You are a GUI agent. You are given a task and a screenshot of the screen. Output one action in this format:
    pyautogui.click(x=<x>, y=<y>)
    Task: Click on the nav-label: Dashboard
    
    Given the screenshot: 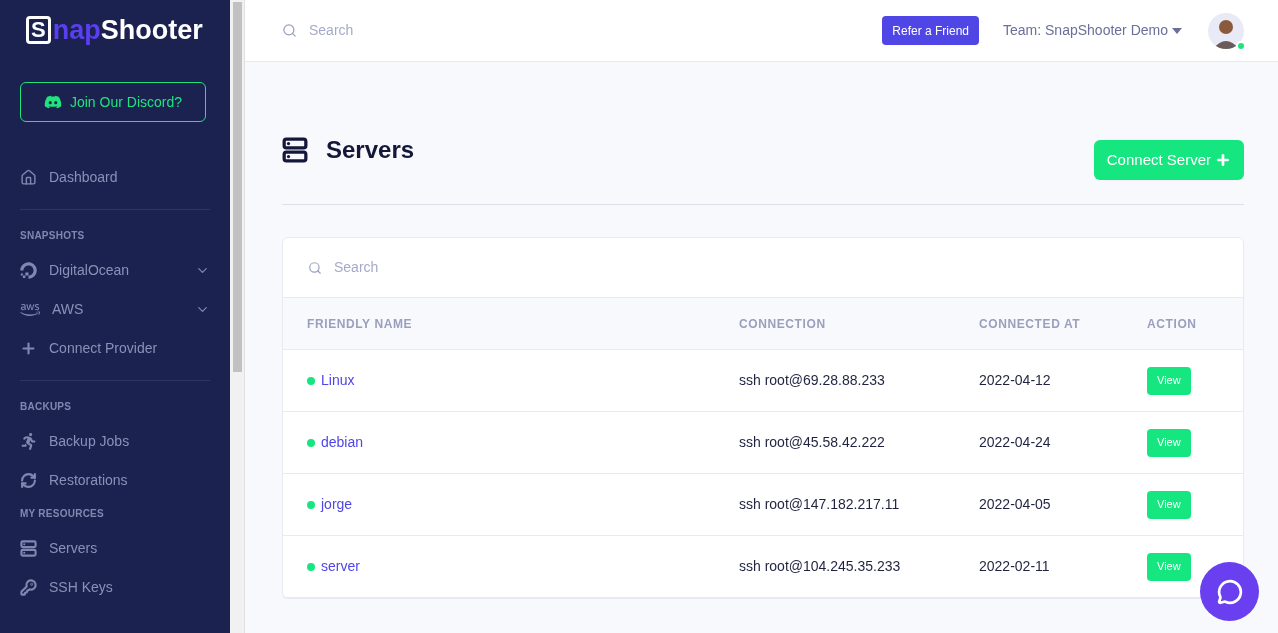 What is the action you would take?
    pyautogui.click(x=84, y=177)
    